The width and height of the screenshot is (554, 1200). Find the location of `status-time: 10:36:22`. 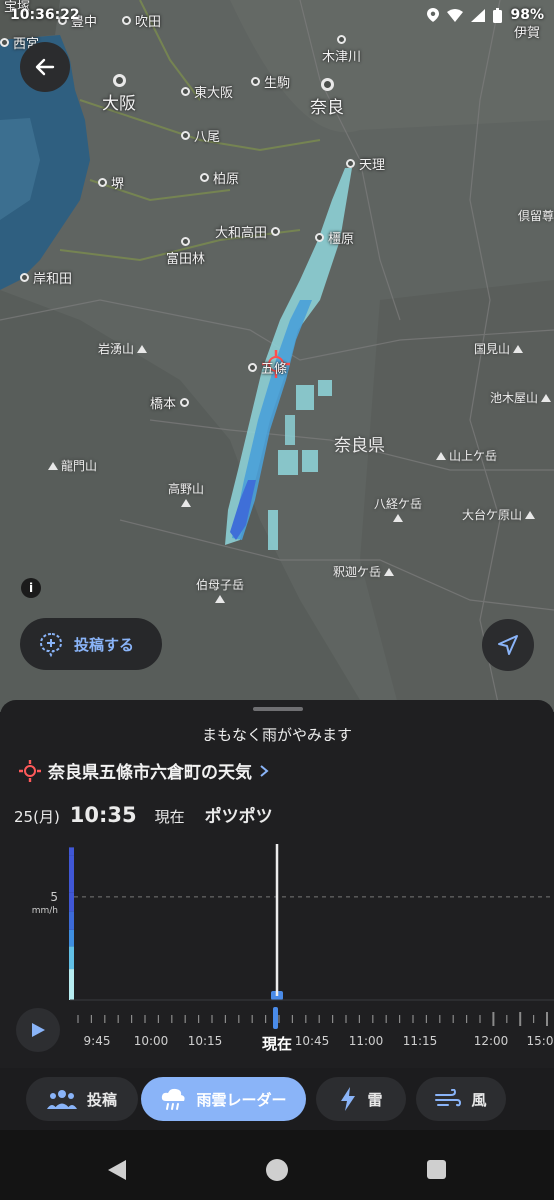

status-time: 10:36:22 is located at coordinates (45, 15).